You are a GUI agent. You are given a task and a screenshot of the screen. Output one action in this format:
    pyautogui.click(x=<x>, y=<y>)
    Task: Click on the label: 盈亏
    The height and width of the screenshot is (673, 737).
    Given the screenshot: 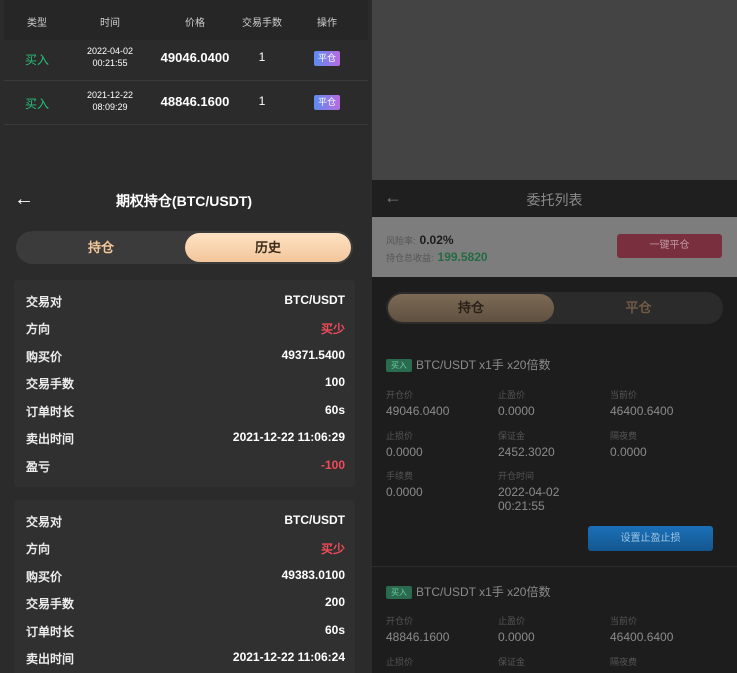 What is the action you would take?
    pyautogui.click(x=38, y=467)
    